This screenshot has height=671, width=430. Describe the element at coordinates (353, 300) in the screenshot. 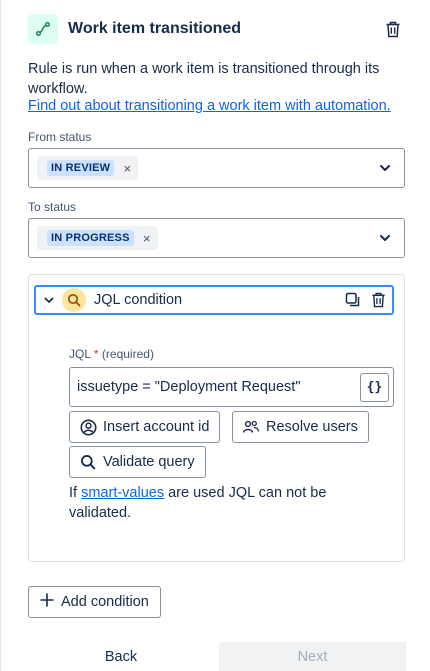

I see `copy-icon` at that location.